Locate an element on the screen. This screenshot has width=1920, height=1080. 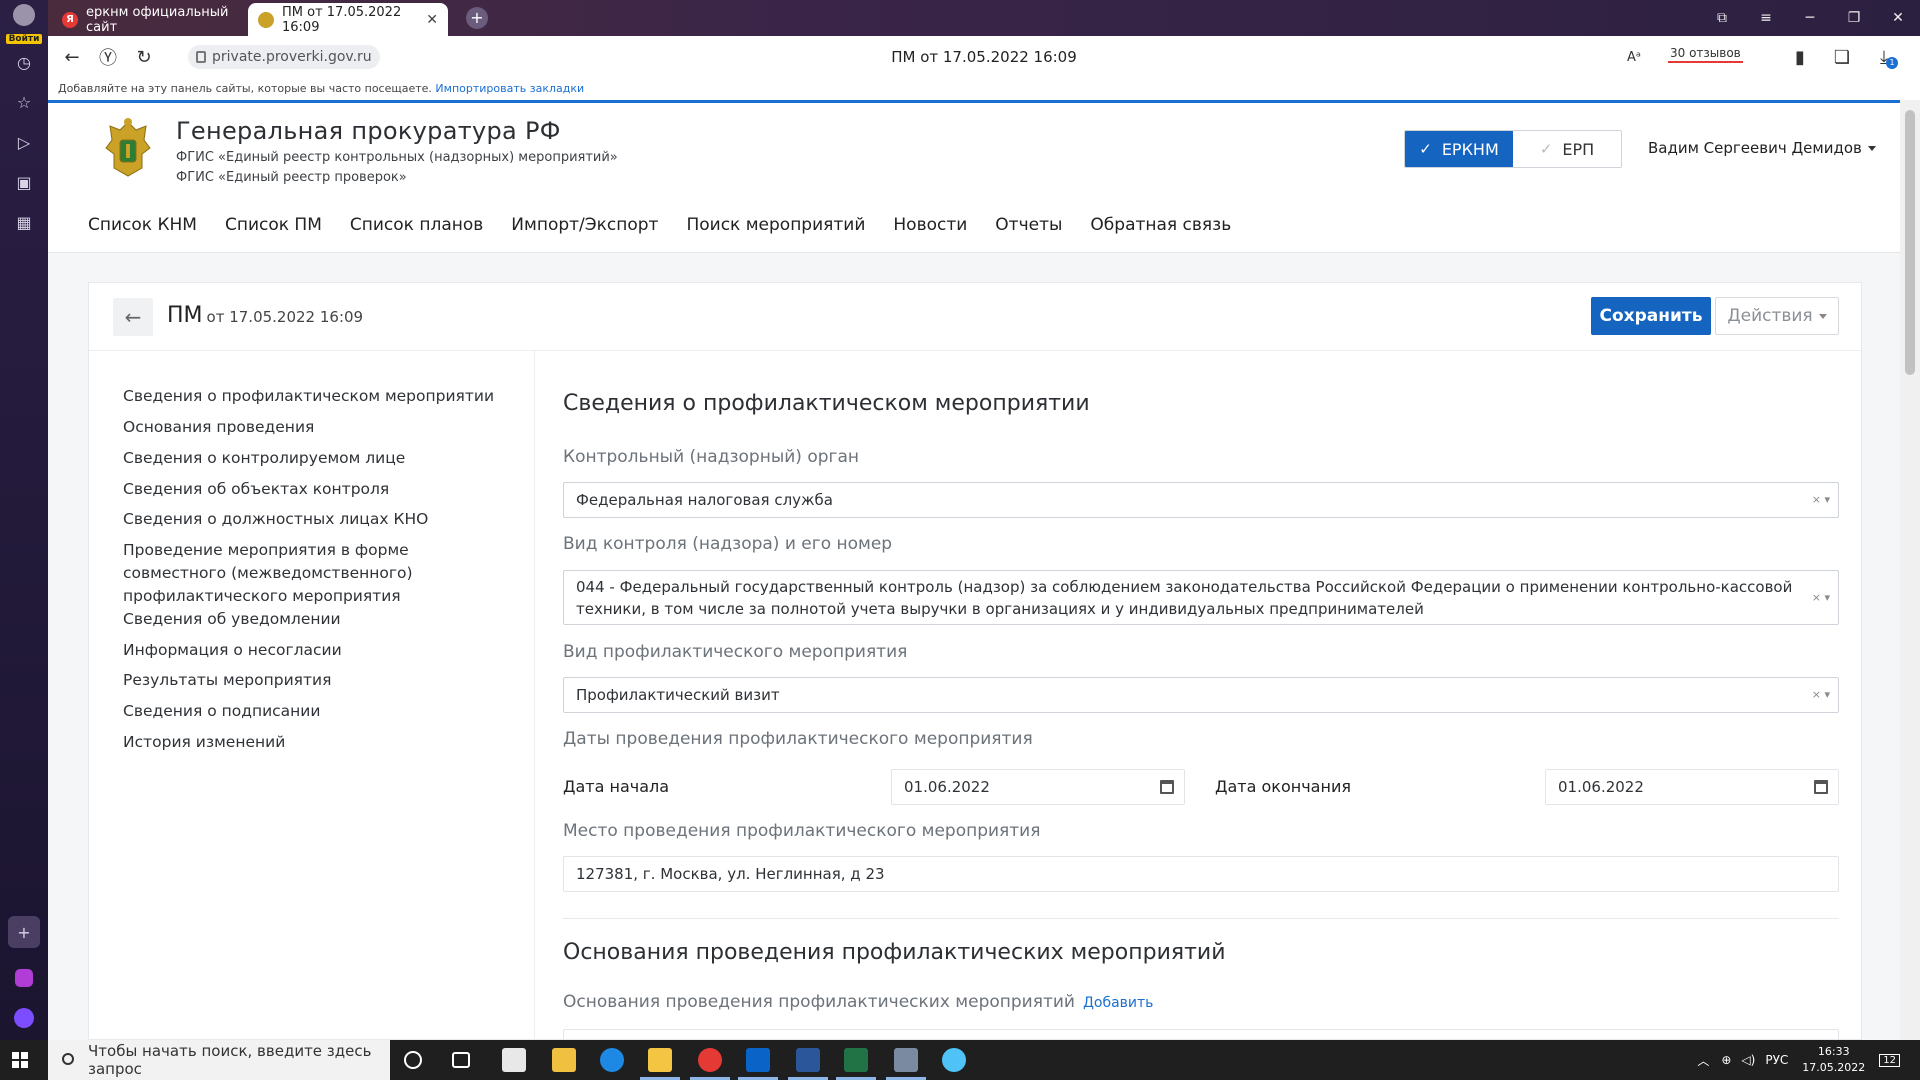
sidebar-item-control-objects: Сведения об объектах контроля is located at coordinates (318, 489).